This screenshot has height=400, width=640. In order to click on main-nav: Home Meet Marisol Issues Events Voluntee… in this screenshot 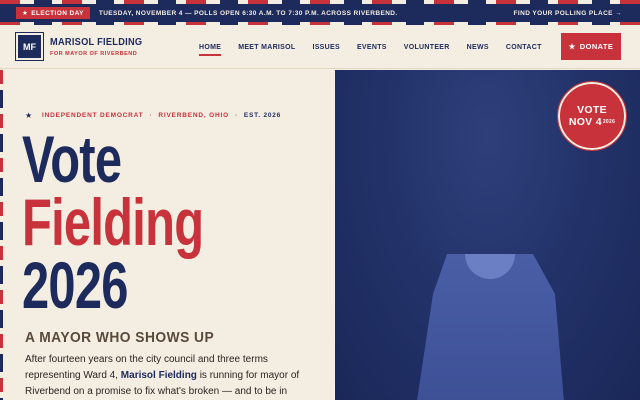, I will do `click(379, 47)`.